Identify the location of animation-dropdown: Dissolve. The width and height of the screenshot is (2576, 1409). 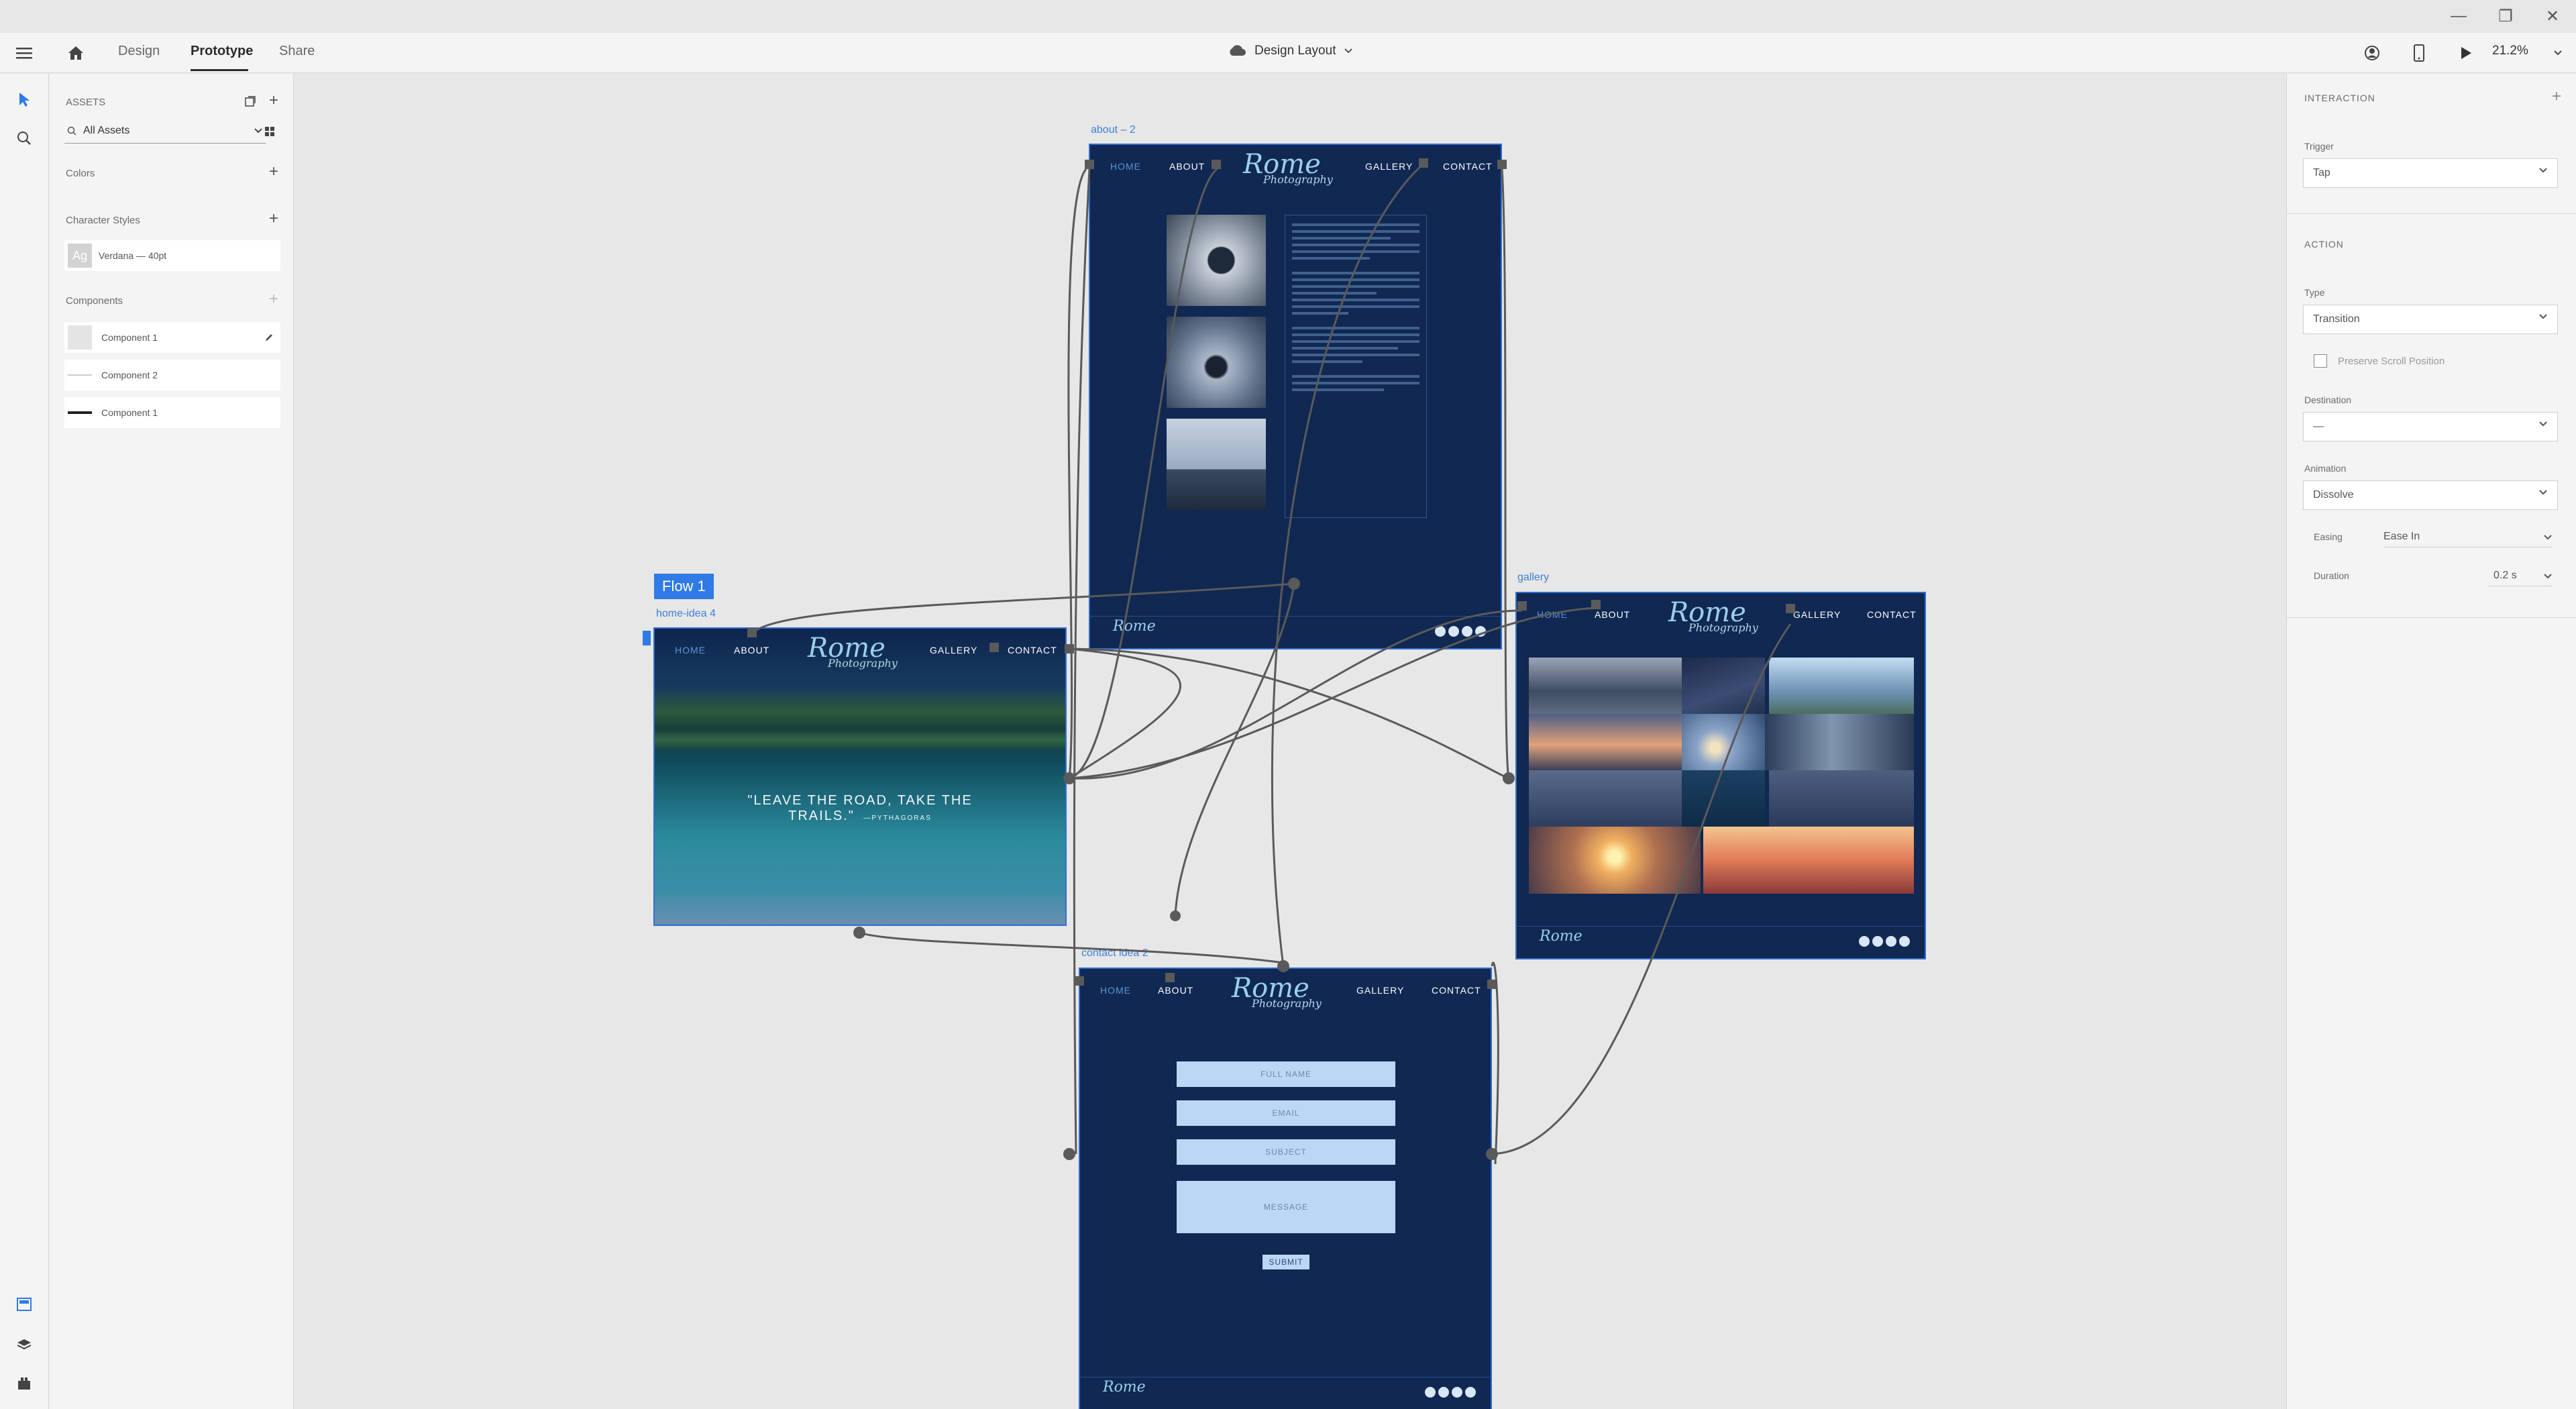
(2430, 495).